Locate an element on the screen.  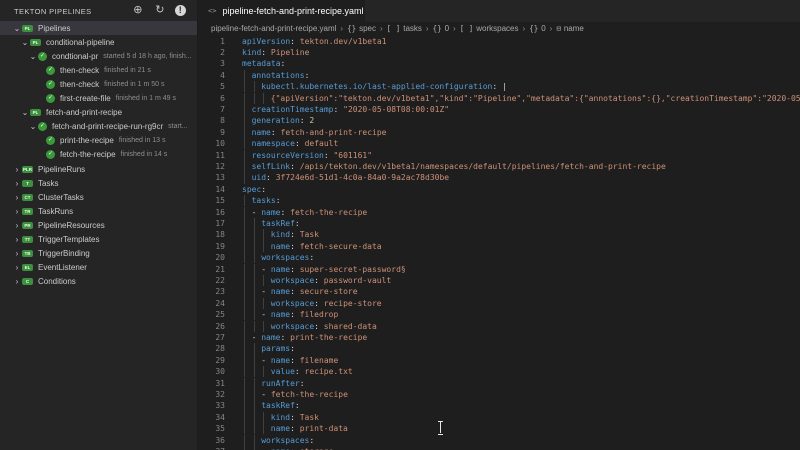
code-line: 37 - name: storage is located at coordinates (499, 447).